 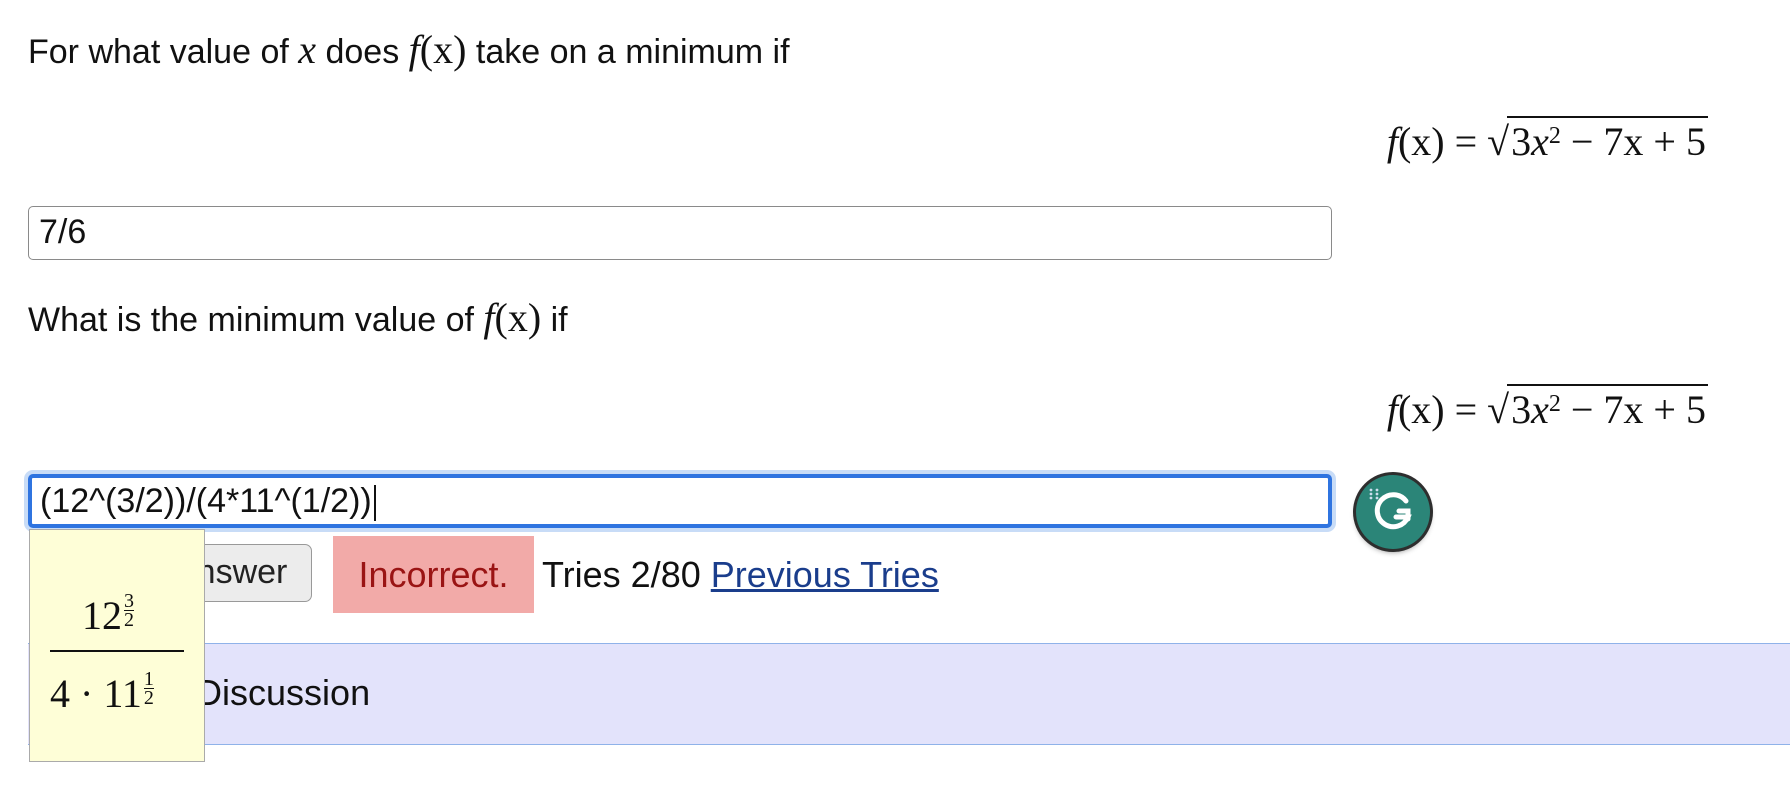 What do you see at coordinates (102, 692) in the screenshot?
I see `preview-denominator: 4 · 11 1 2` at bounding box center [102, 692].